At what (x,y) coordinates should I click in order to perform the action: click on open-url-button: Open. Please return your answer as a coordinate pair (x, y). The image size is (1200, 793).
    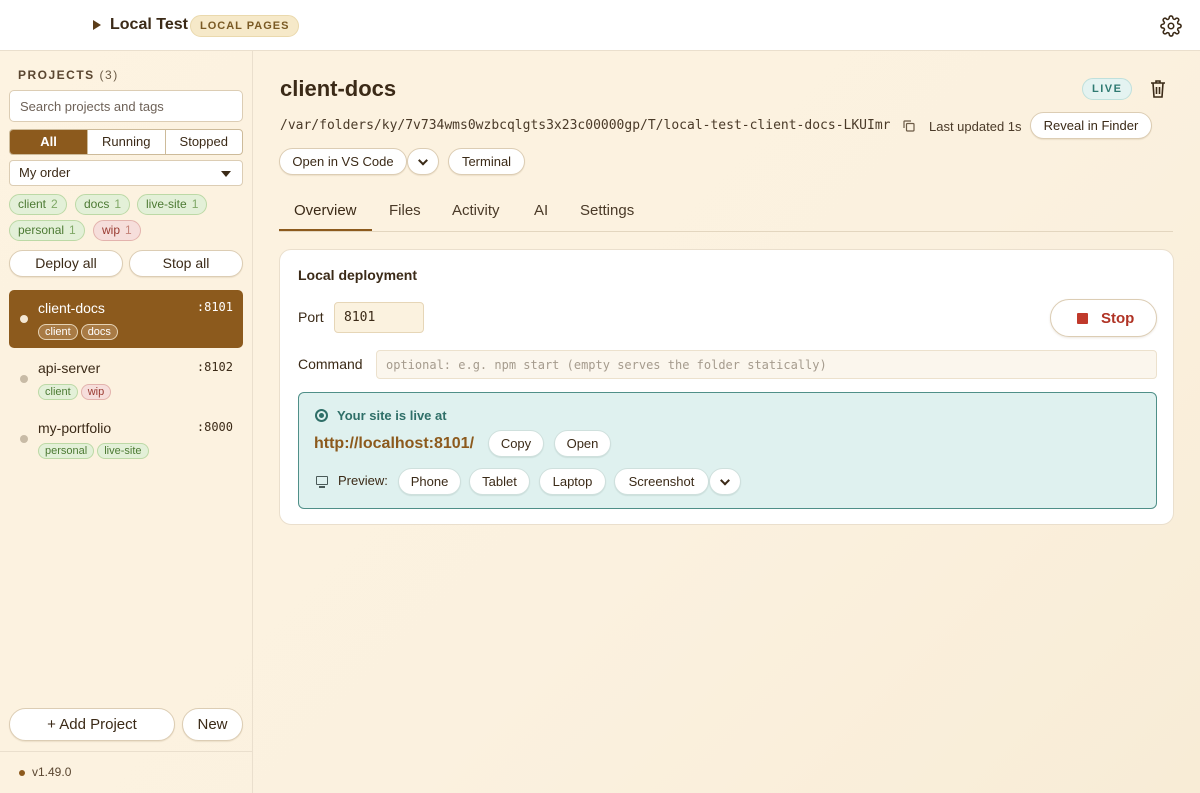
    Looking at the image, I should click on (582, 443).